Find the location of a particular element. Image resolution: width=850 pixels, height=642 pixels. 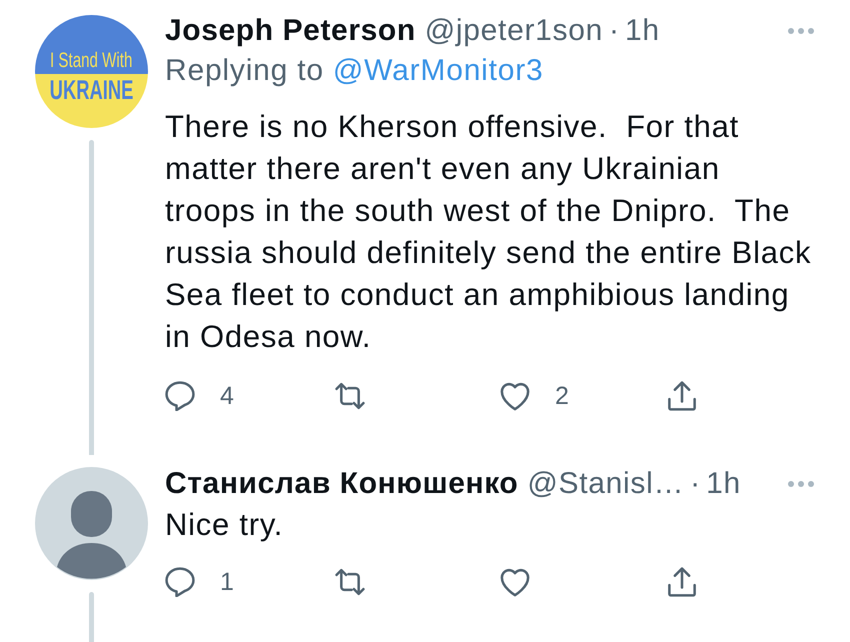

default-avatar is located at coordinates (91, 523).